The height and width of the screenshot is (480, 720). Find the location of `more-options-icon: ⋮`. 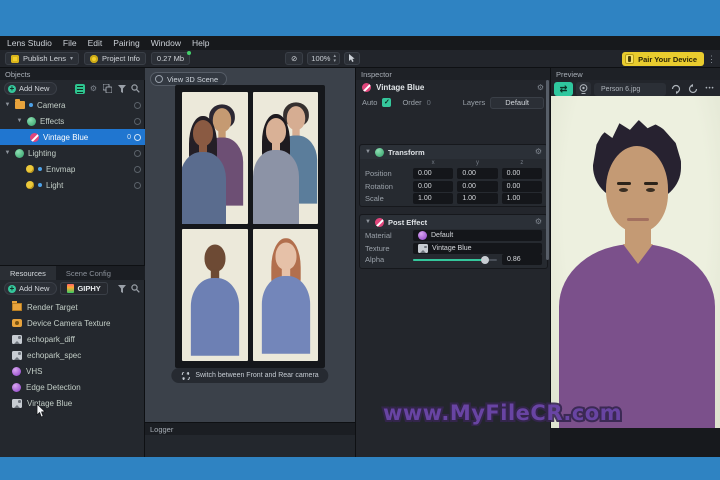

more-options-icon: ⋮ is located at coordinates (711, 59).